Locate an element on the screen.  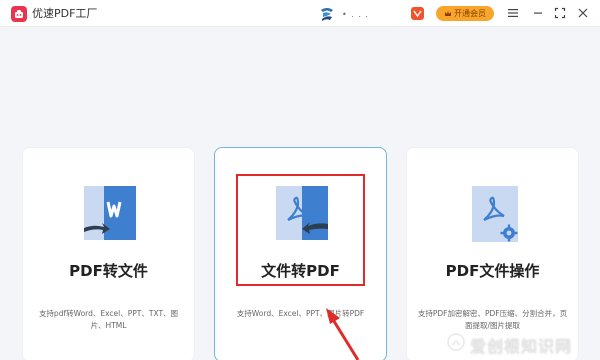
user-name: • . . . is located at coordinates (355, 14).